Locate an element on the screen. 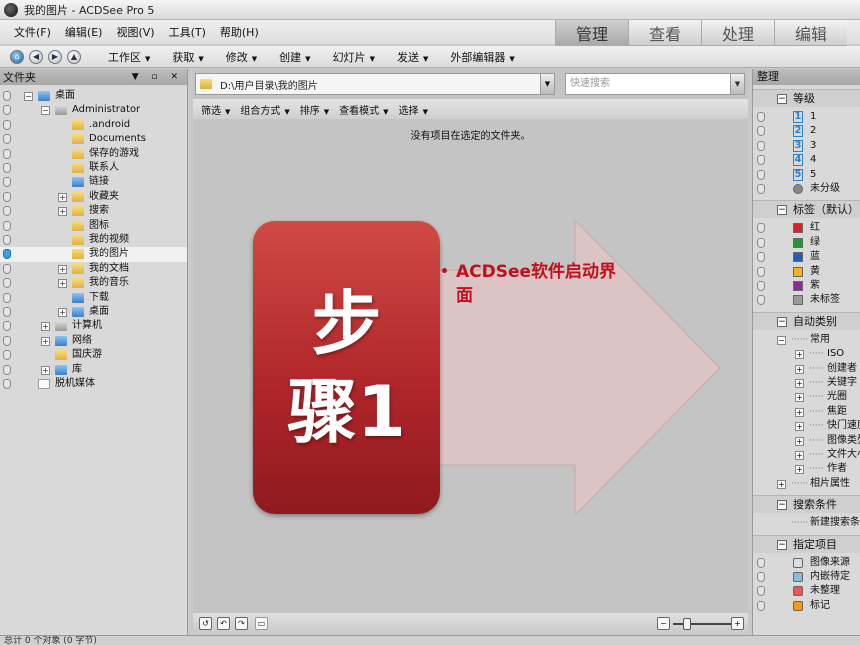 This screenshot has height=645, width=860. color-label-item: 红 is located at coordinates (806, 228).